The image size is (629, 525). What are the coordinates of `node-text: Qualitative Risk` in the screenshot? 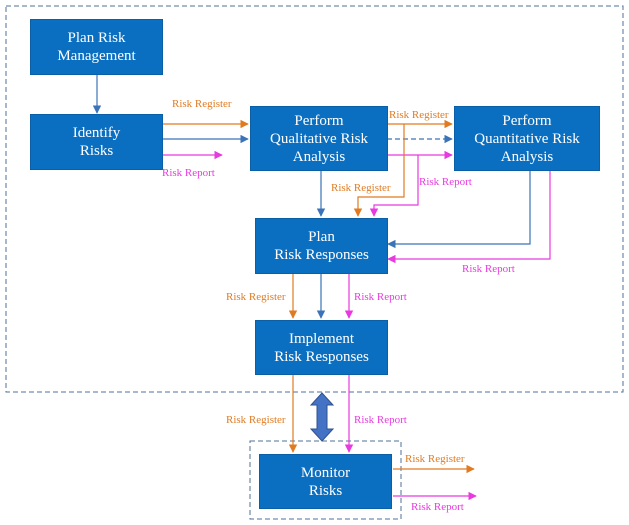 It's located at (319, 138).